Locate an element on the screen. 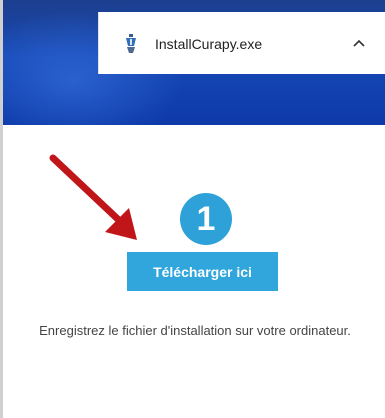  download-file-name: InstallCurapy.exe is located at coordinates (208, 44).